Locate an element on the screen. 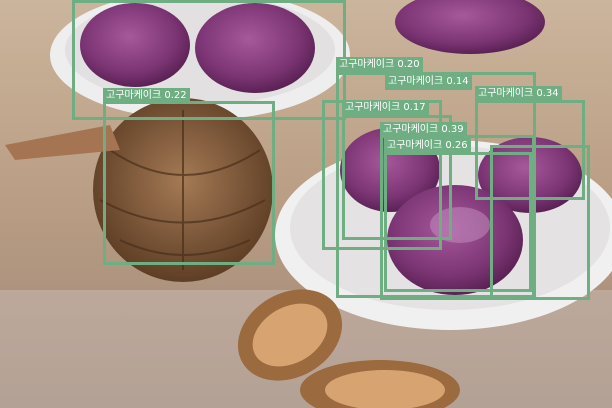  detection-label: 고구마케이크 0.17 is located at coordinates (385, 108).